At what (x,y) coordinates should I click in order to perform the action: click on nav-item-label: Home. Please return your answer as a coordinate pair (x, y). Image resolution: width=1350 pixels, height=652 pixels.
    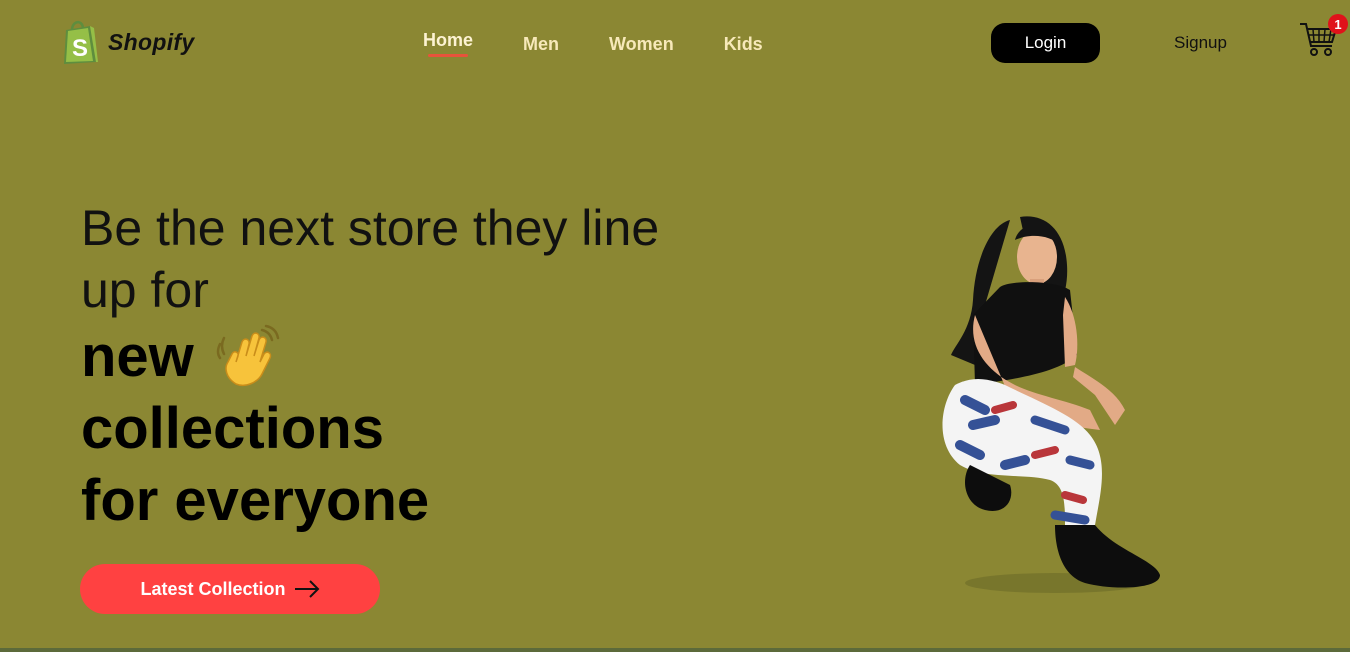
    Looking at the image, I should click on (448, 40).